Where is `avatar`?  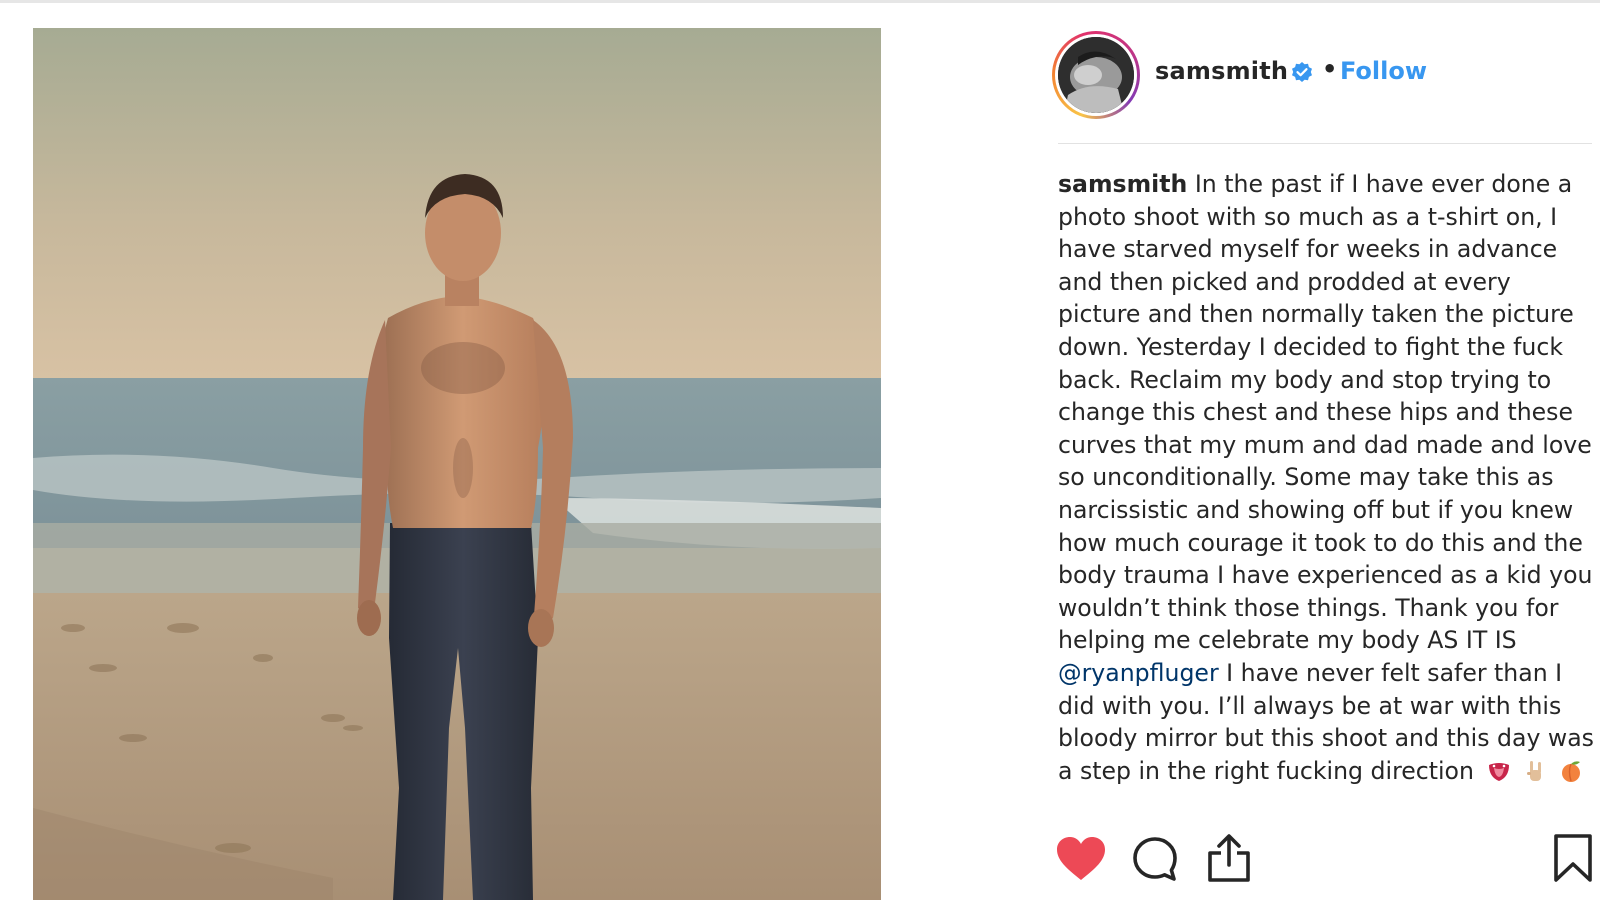
avatar is located at coordinates (1096, 75).